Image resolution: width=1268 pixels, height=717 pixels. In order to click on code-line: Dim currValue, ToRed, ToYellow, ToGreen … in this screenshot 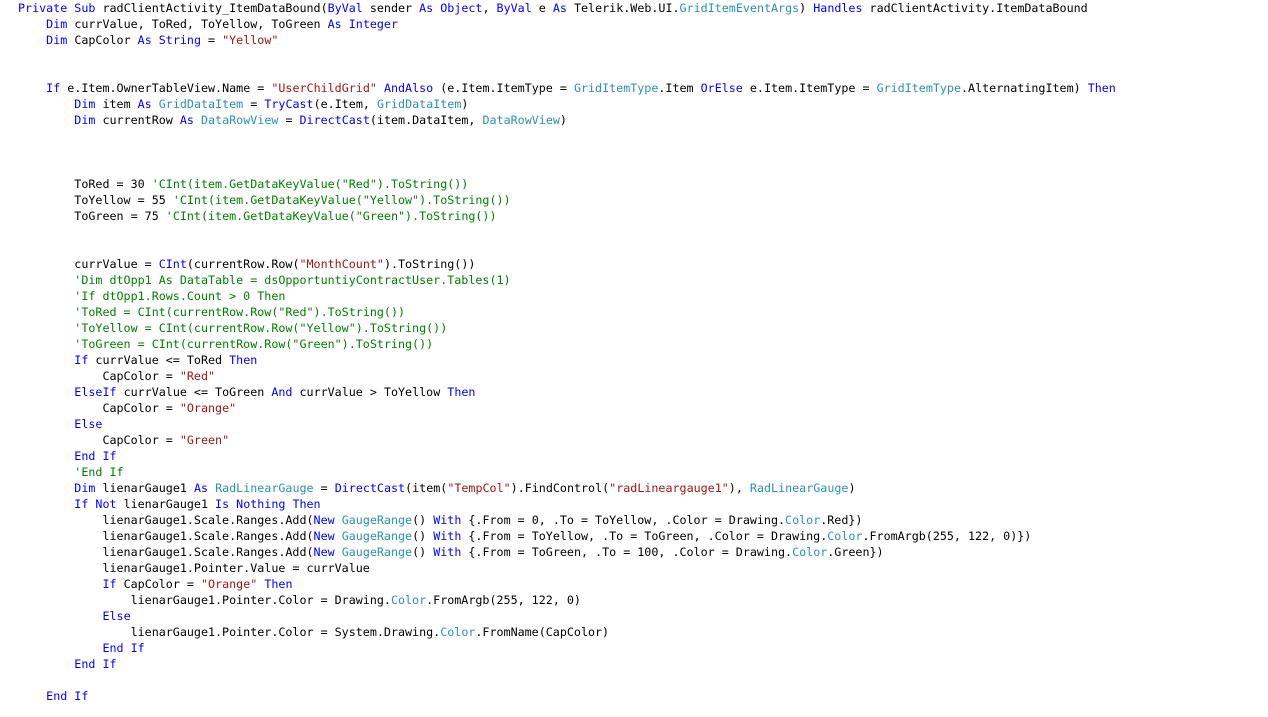, I will do `click(638, 24)`.